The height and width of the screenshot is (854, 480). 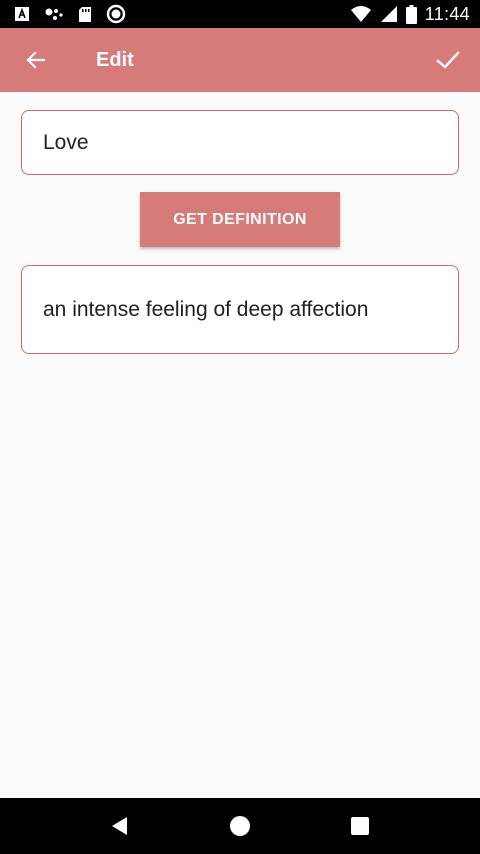 What do you see at coordinates (77, 14) in the screenshot?
I see `status-left-icons` at bounding box center [77, 14].